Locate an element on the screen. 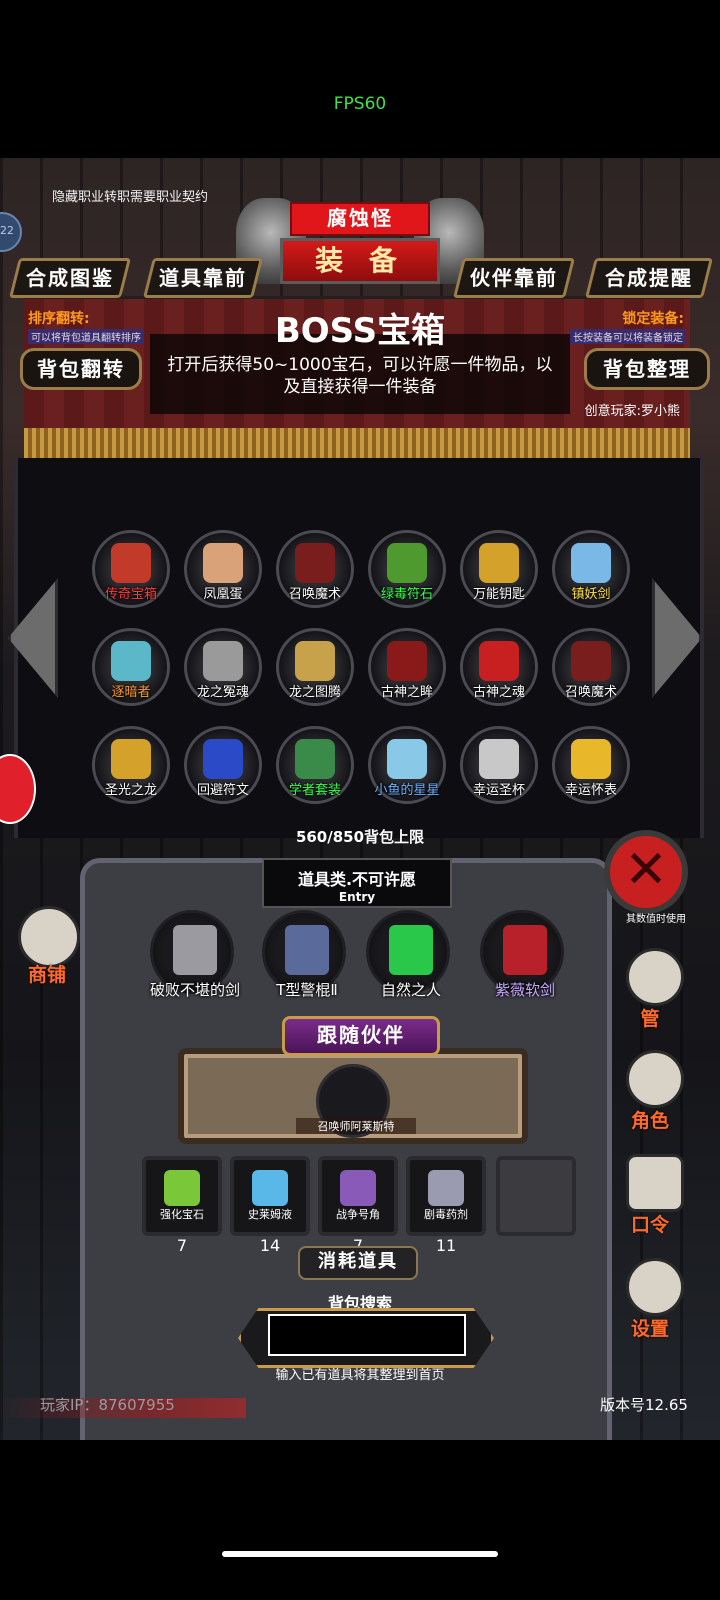 The height and width of the screenshot is (1600, 720). side-badge: 22 is located at coordinates (11, 232).